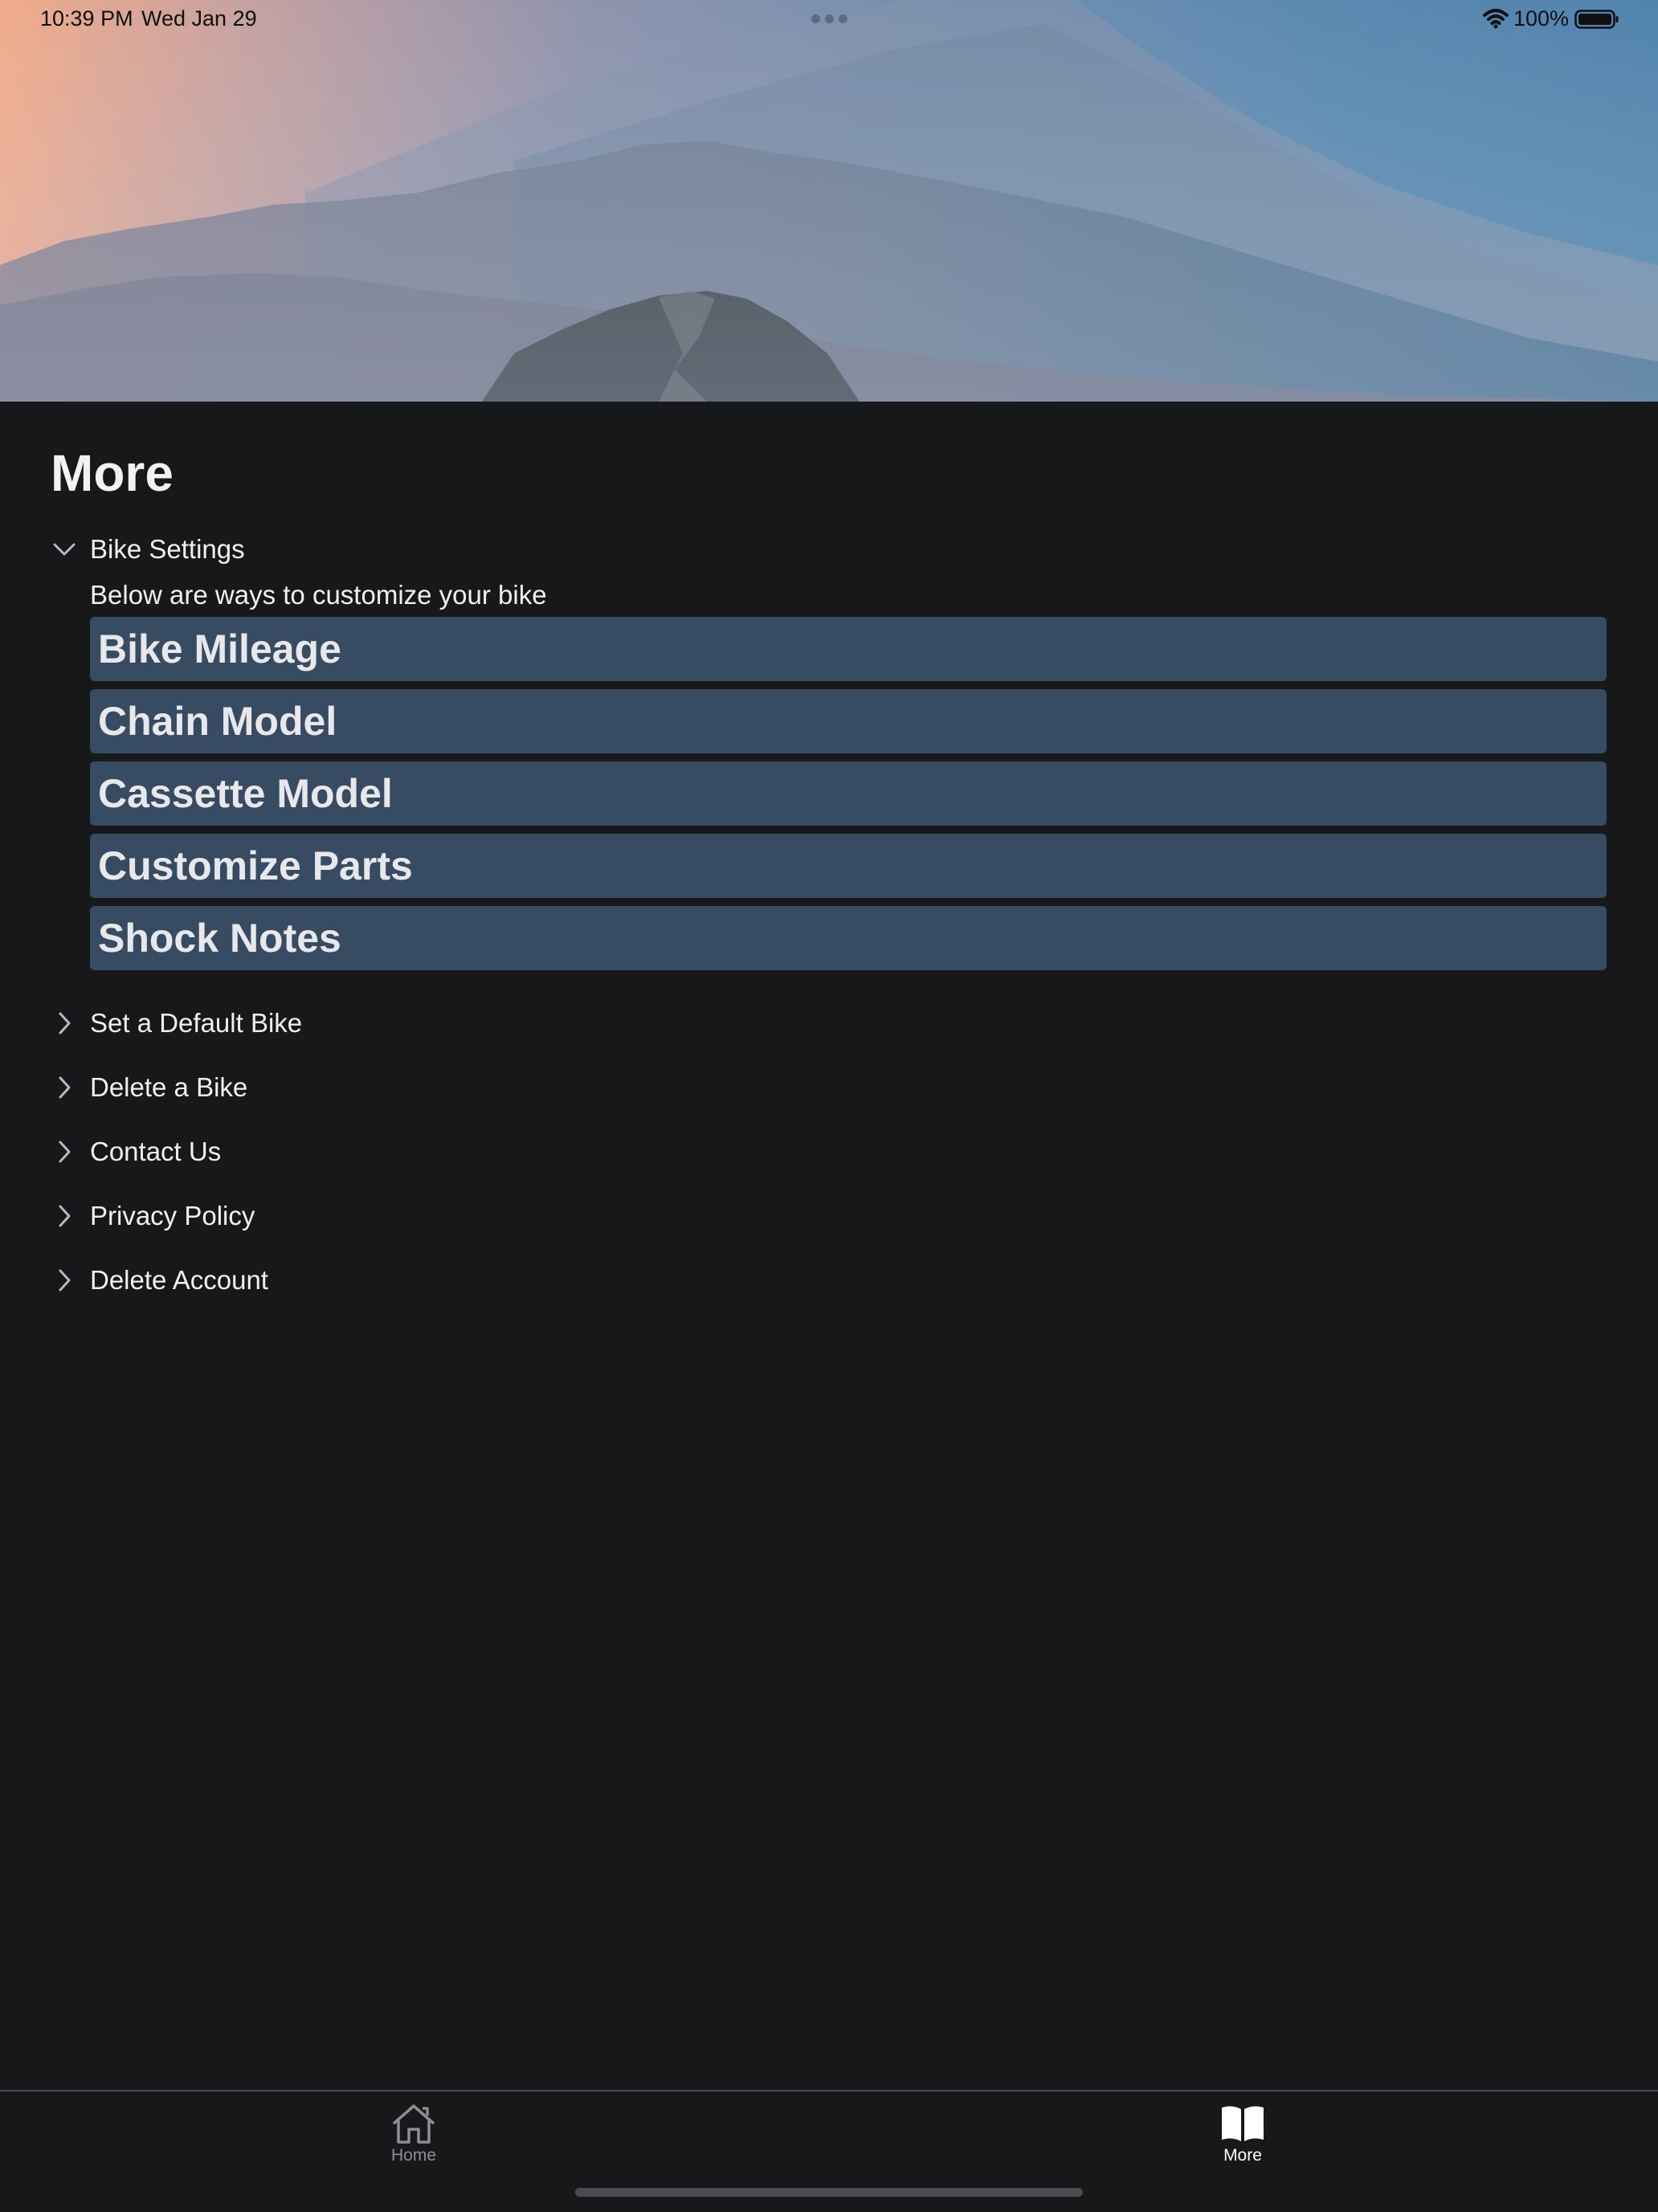 Image resolution: width=1658 pixels, height=2212 pixels. What do you see at coordinates (1243, 2123) in the screenshot?
I see `book-icon` at bounding box center [1243, 2123].